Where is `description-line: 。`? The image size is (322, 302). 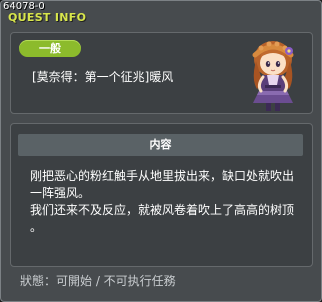
description-line: 。 is located at coordinates (36, 227).